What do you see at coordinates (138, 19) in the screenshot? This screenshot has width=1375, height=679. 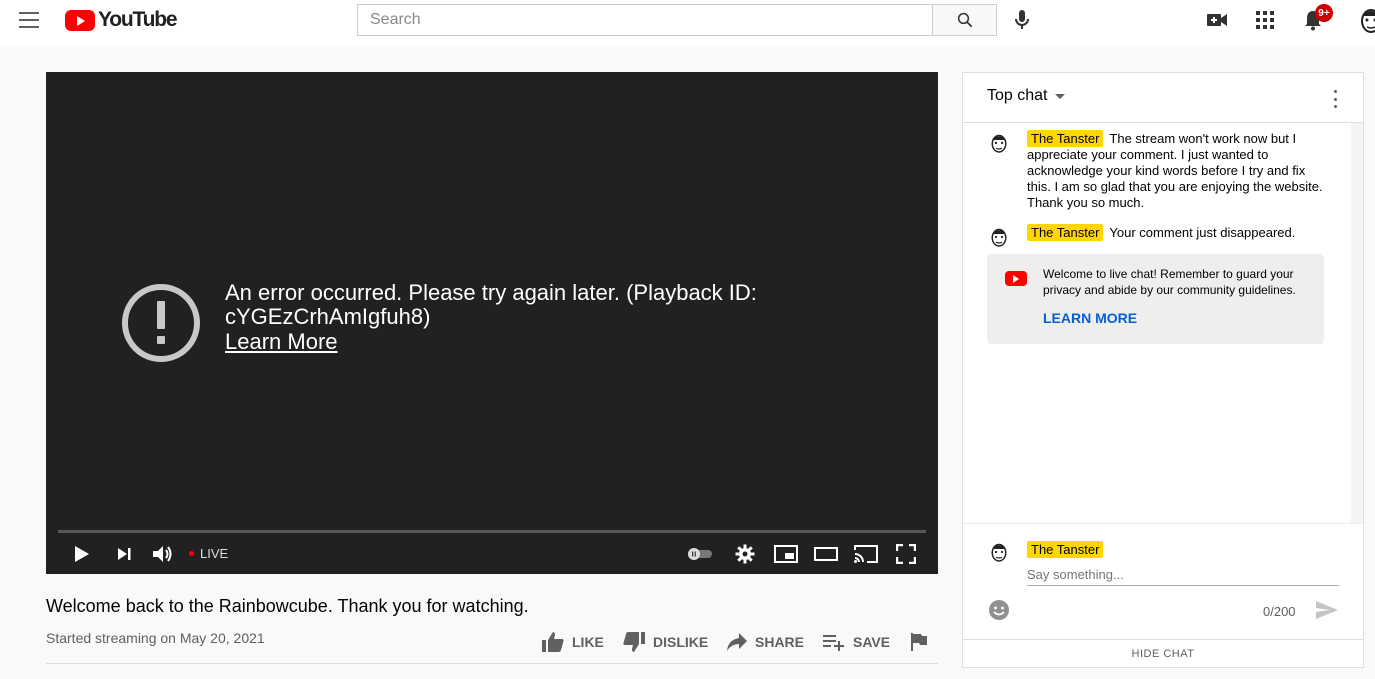 I see `logo-text: YouTube` at bounding box center [138, 19].